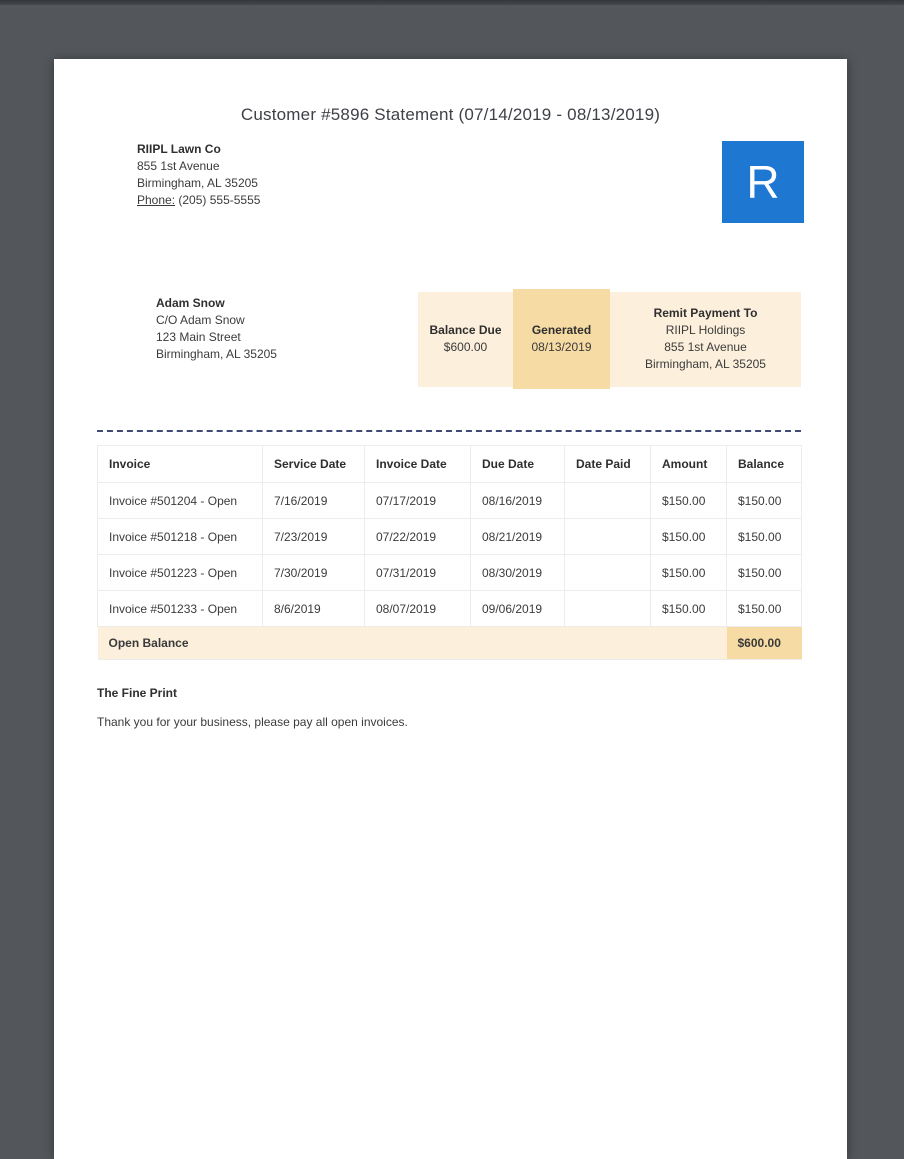  I want to click on due-date-cell: 08/16/2019, so click(517, 500).